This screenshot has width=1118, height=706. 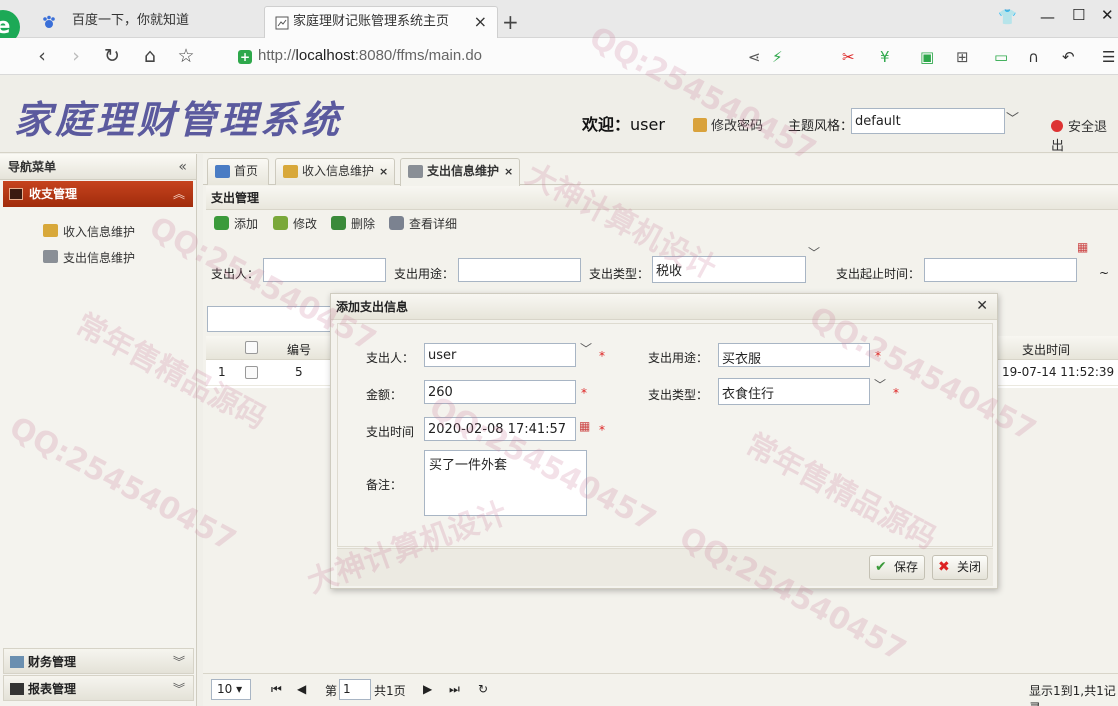 What do you see at coordinates (423, 223) in the screenshot?
I see `view-detail-button: 查看详细` at bounding box center [423, 223].